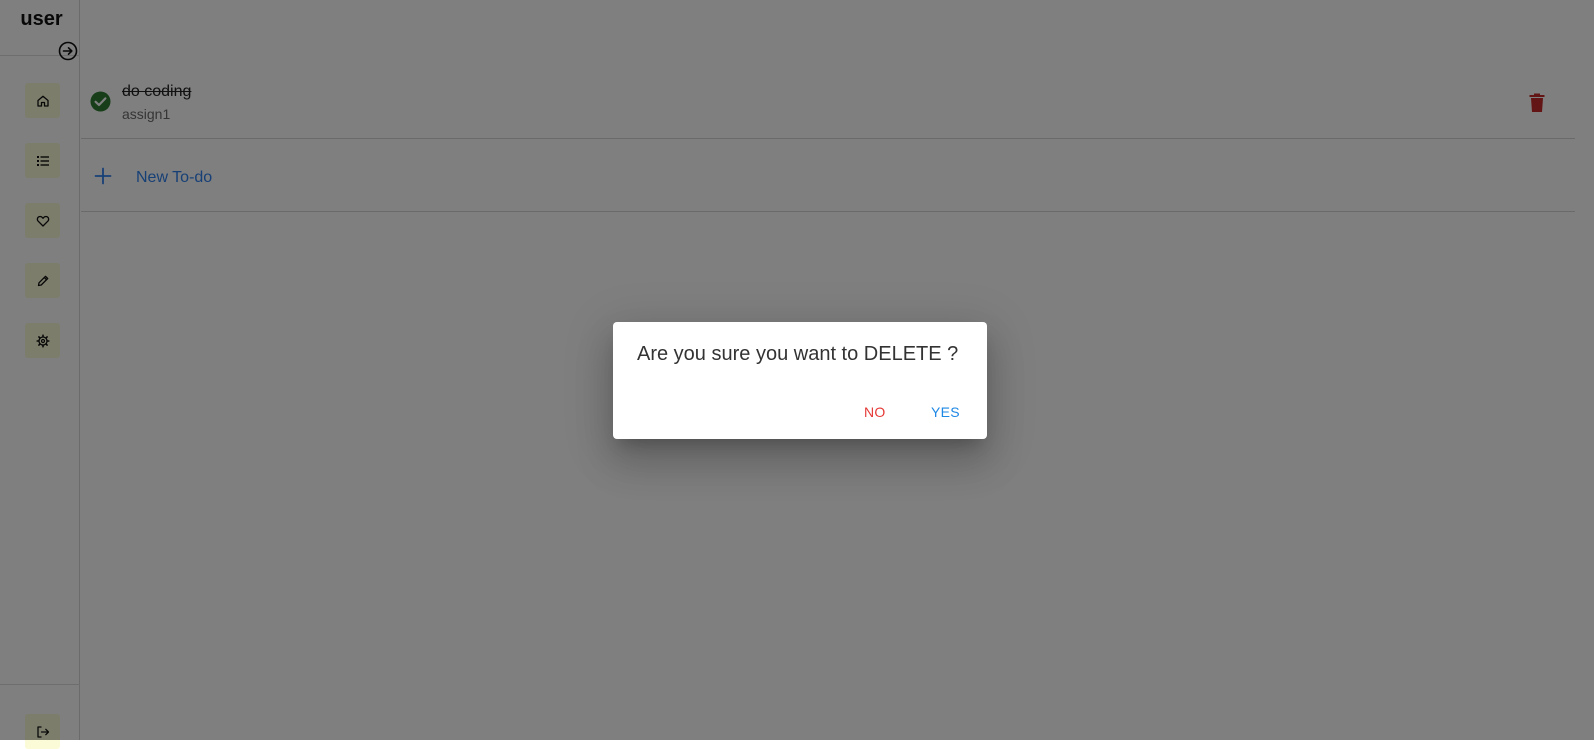 The height and width of the screenshot is (749, 1594). Describe the element at coordinates (798, 354) in the screenshot. I see `dialog-message: Are you sure you want to DELETE ?` at that location.